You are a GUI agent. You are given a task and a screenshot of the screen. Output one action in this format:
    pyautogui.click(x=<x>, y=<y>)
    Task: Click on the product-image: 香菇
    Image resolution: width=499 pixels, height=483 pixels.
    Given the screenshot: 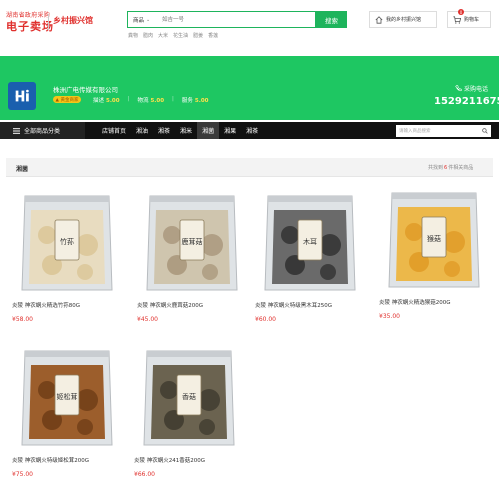 What is the action you would take?
    pyautogui.click(x=189, y=397)
    